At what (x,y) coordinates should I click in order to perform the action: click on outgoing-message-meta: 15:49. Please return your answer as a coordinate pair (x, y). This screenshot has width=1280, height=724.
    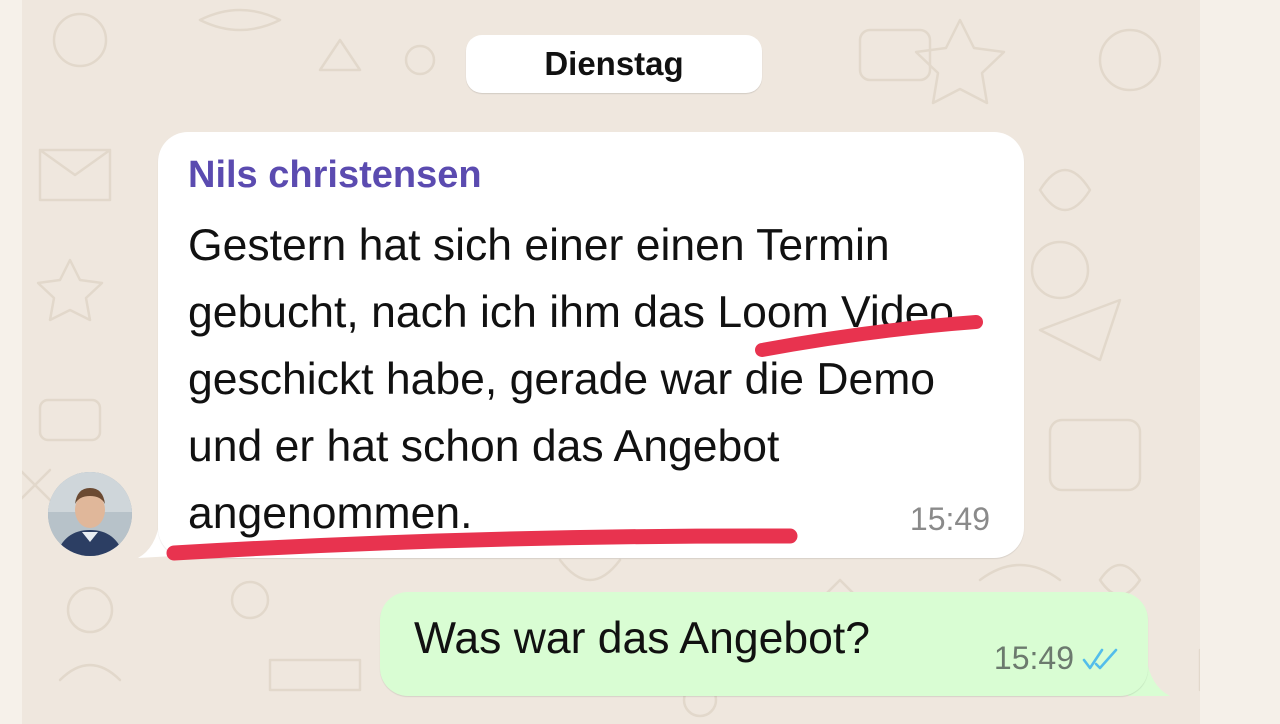
    Looking at the image, I should click on (1057, 658).